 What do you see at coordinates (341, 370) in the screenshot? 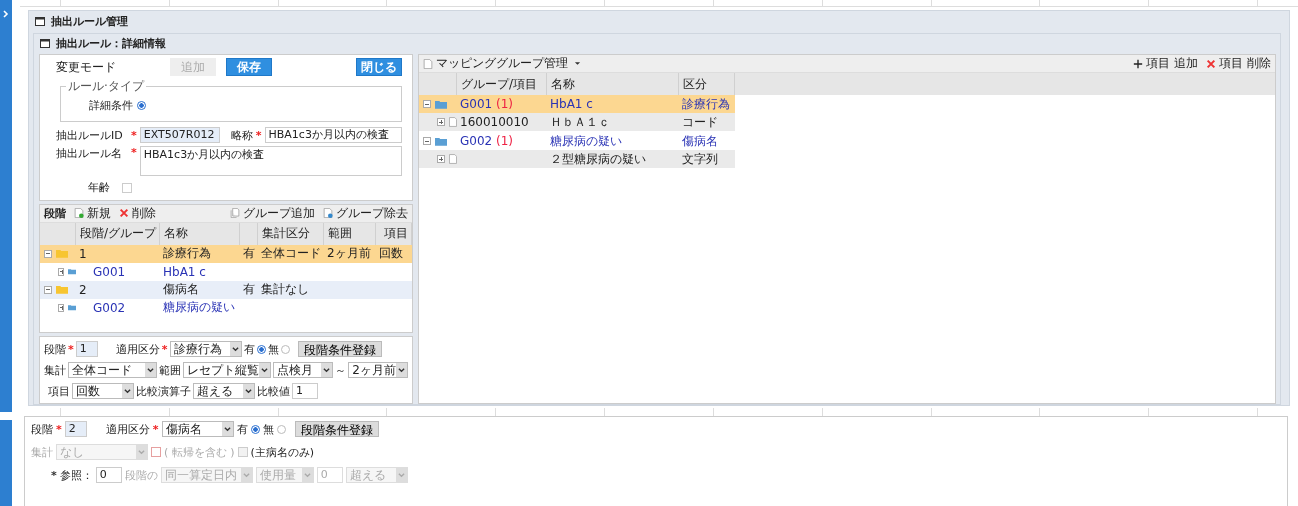
I see `tilde-label: ～` at bounding box center [341, 370].